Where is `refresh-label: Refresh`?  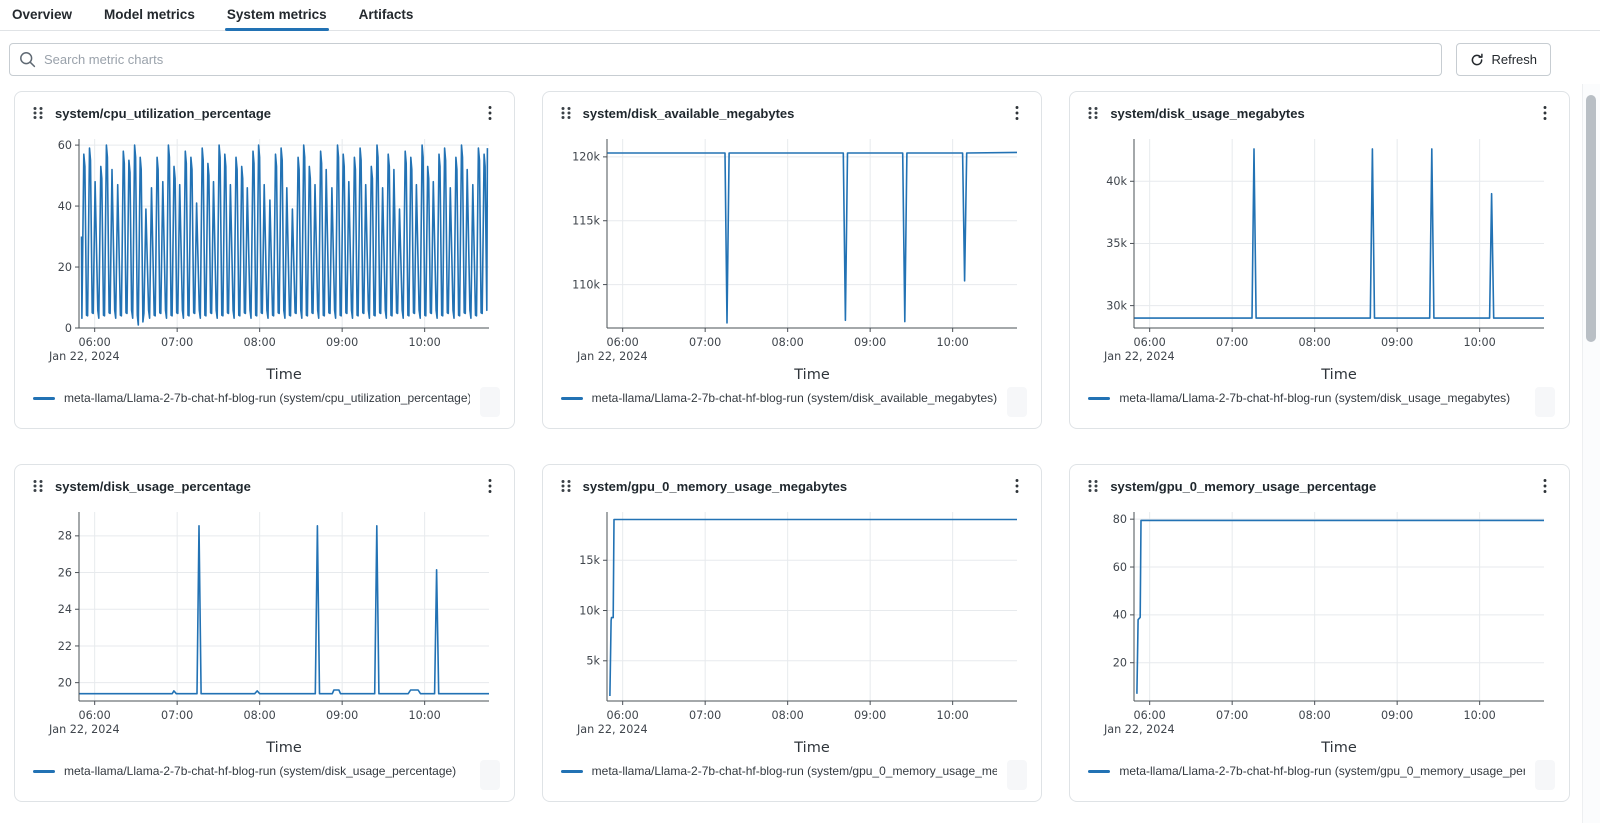
refresh-label: Refresh is located at coordinates (1514, 59).